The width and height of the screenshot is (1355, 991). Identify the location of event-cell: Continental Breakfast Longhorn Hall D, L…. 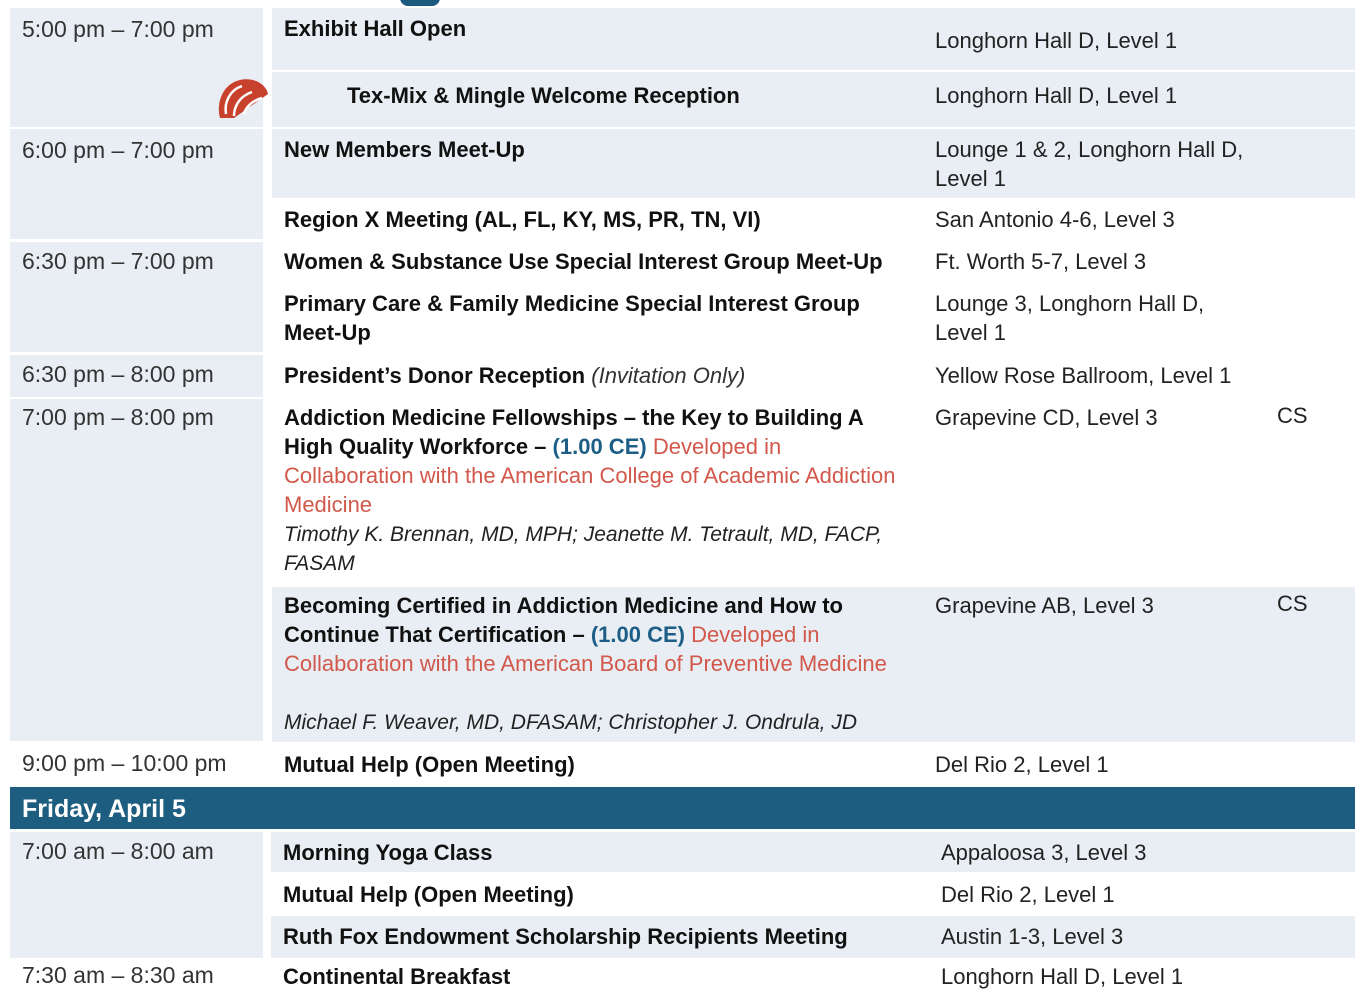
(813, 975).